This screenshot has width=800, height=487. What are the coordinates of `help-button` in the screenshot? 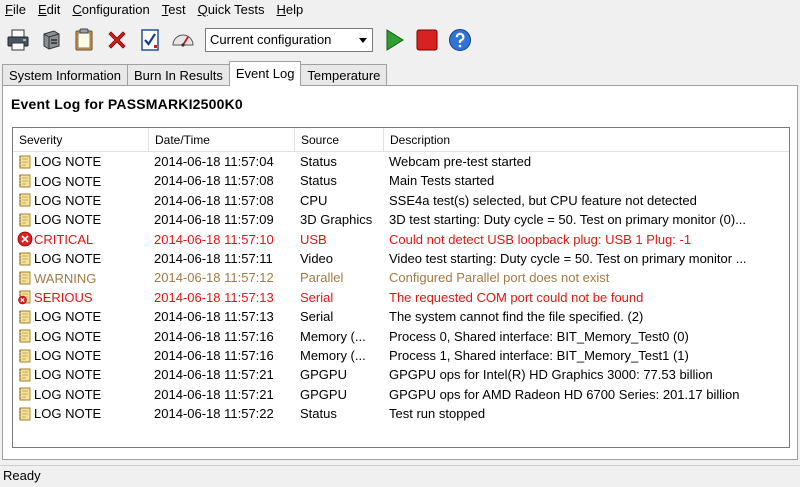 It's located at (460, 40).